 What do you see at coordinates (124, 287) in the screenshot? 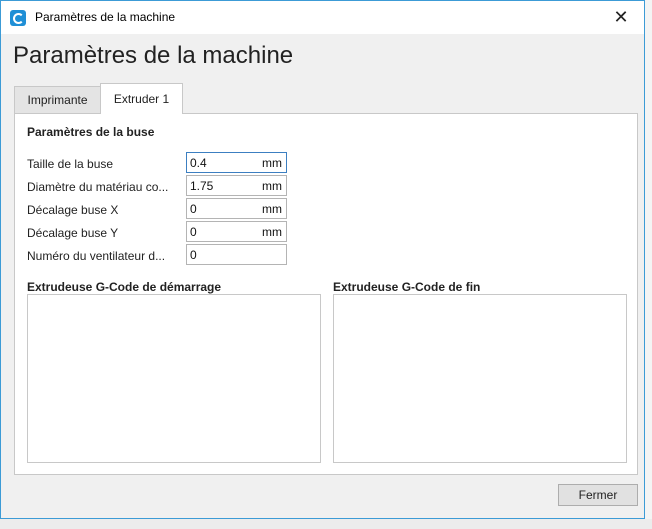
I see `start-gcode-title: Extrudeuse G-Code de démarrage` at bounding box center [124, 287].